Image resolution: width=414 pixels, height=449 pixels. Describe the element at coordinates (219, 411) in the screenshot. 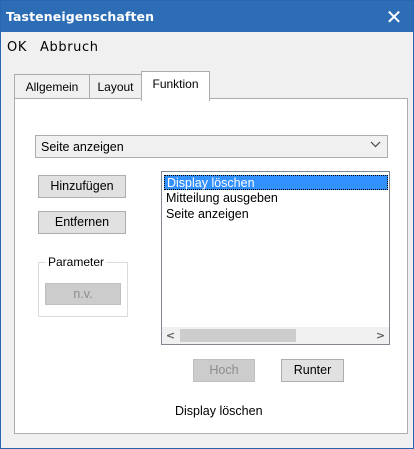

I see `selected-action-description: Display löschen` at that location.